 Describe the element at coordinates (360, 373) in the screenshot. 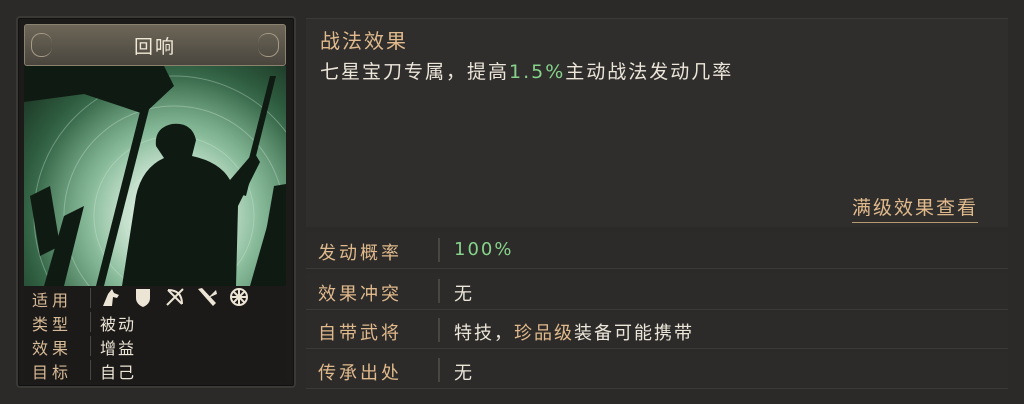

I see `inheritance-source-label: 传承出处` at that location.